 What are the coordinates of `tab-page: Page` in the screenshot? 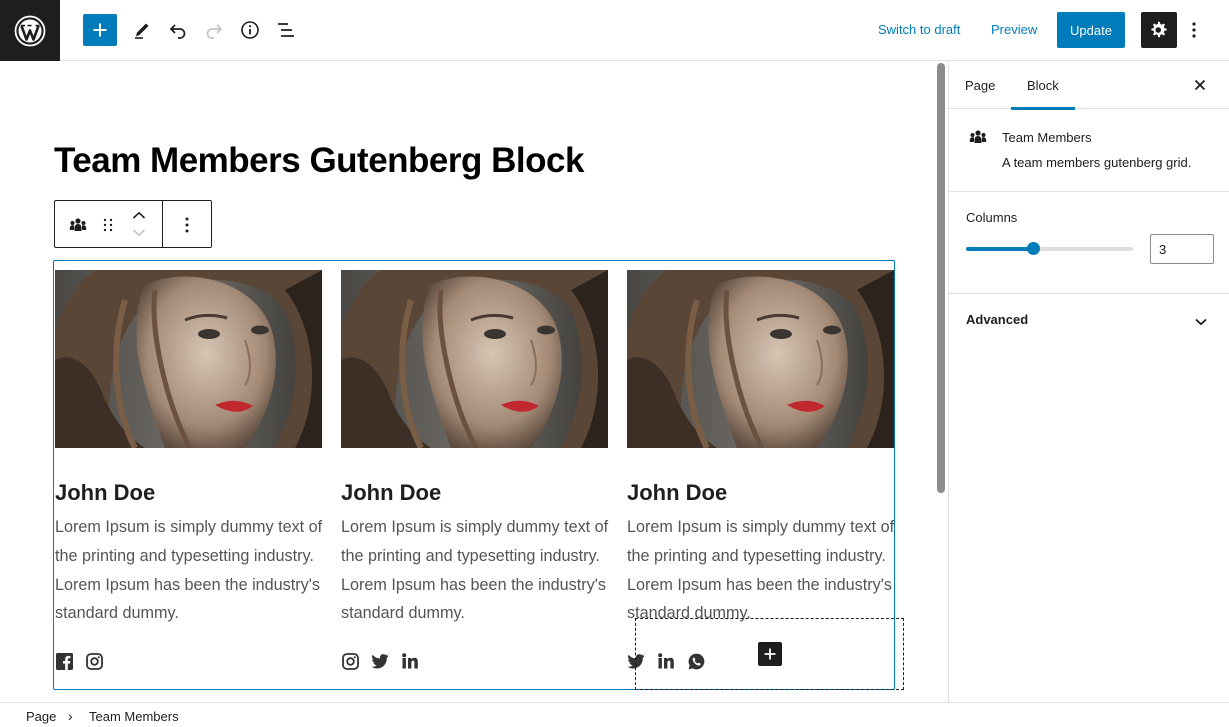 It's located at (980, 85).